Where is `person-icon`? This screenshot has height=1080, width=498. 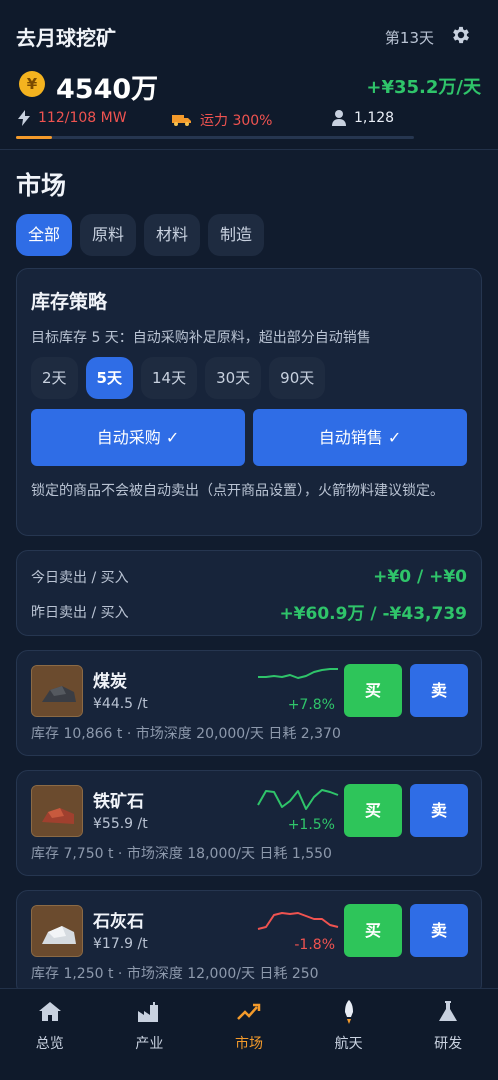
person-icon is located at coordinates (339, 118).